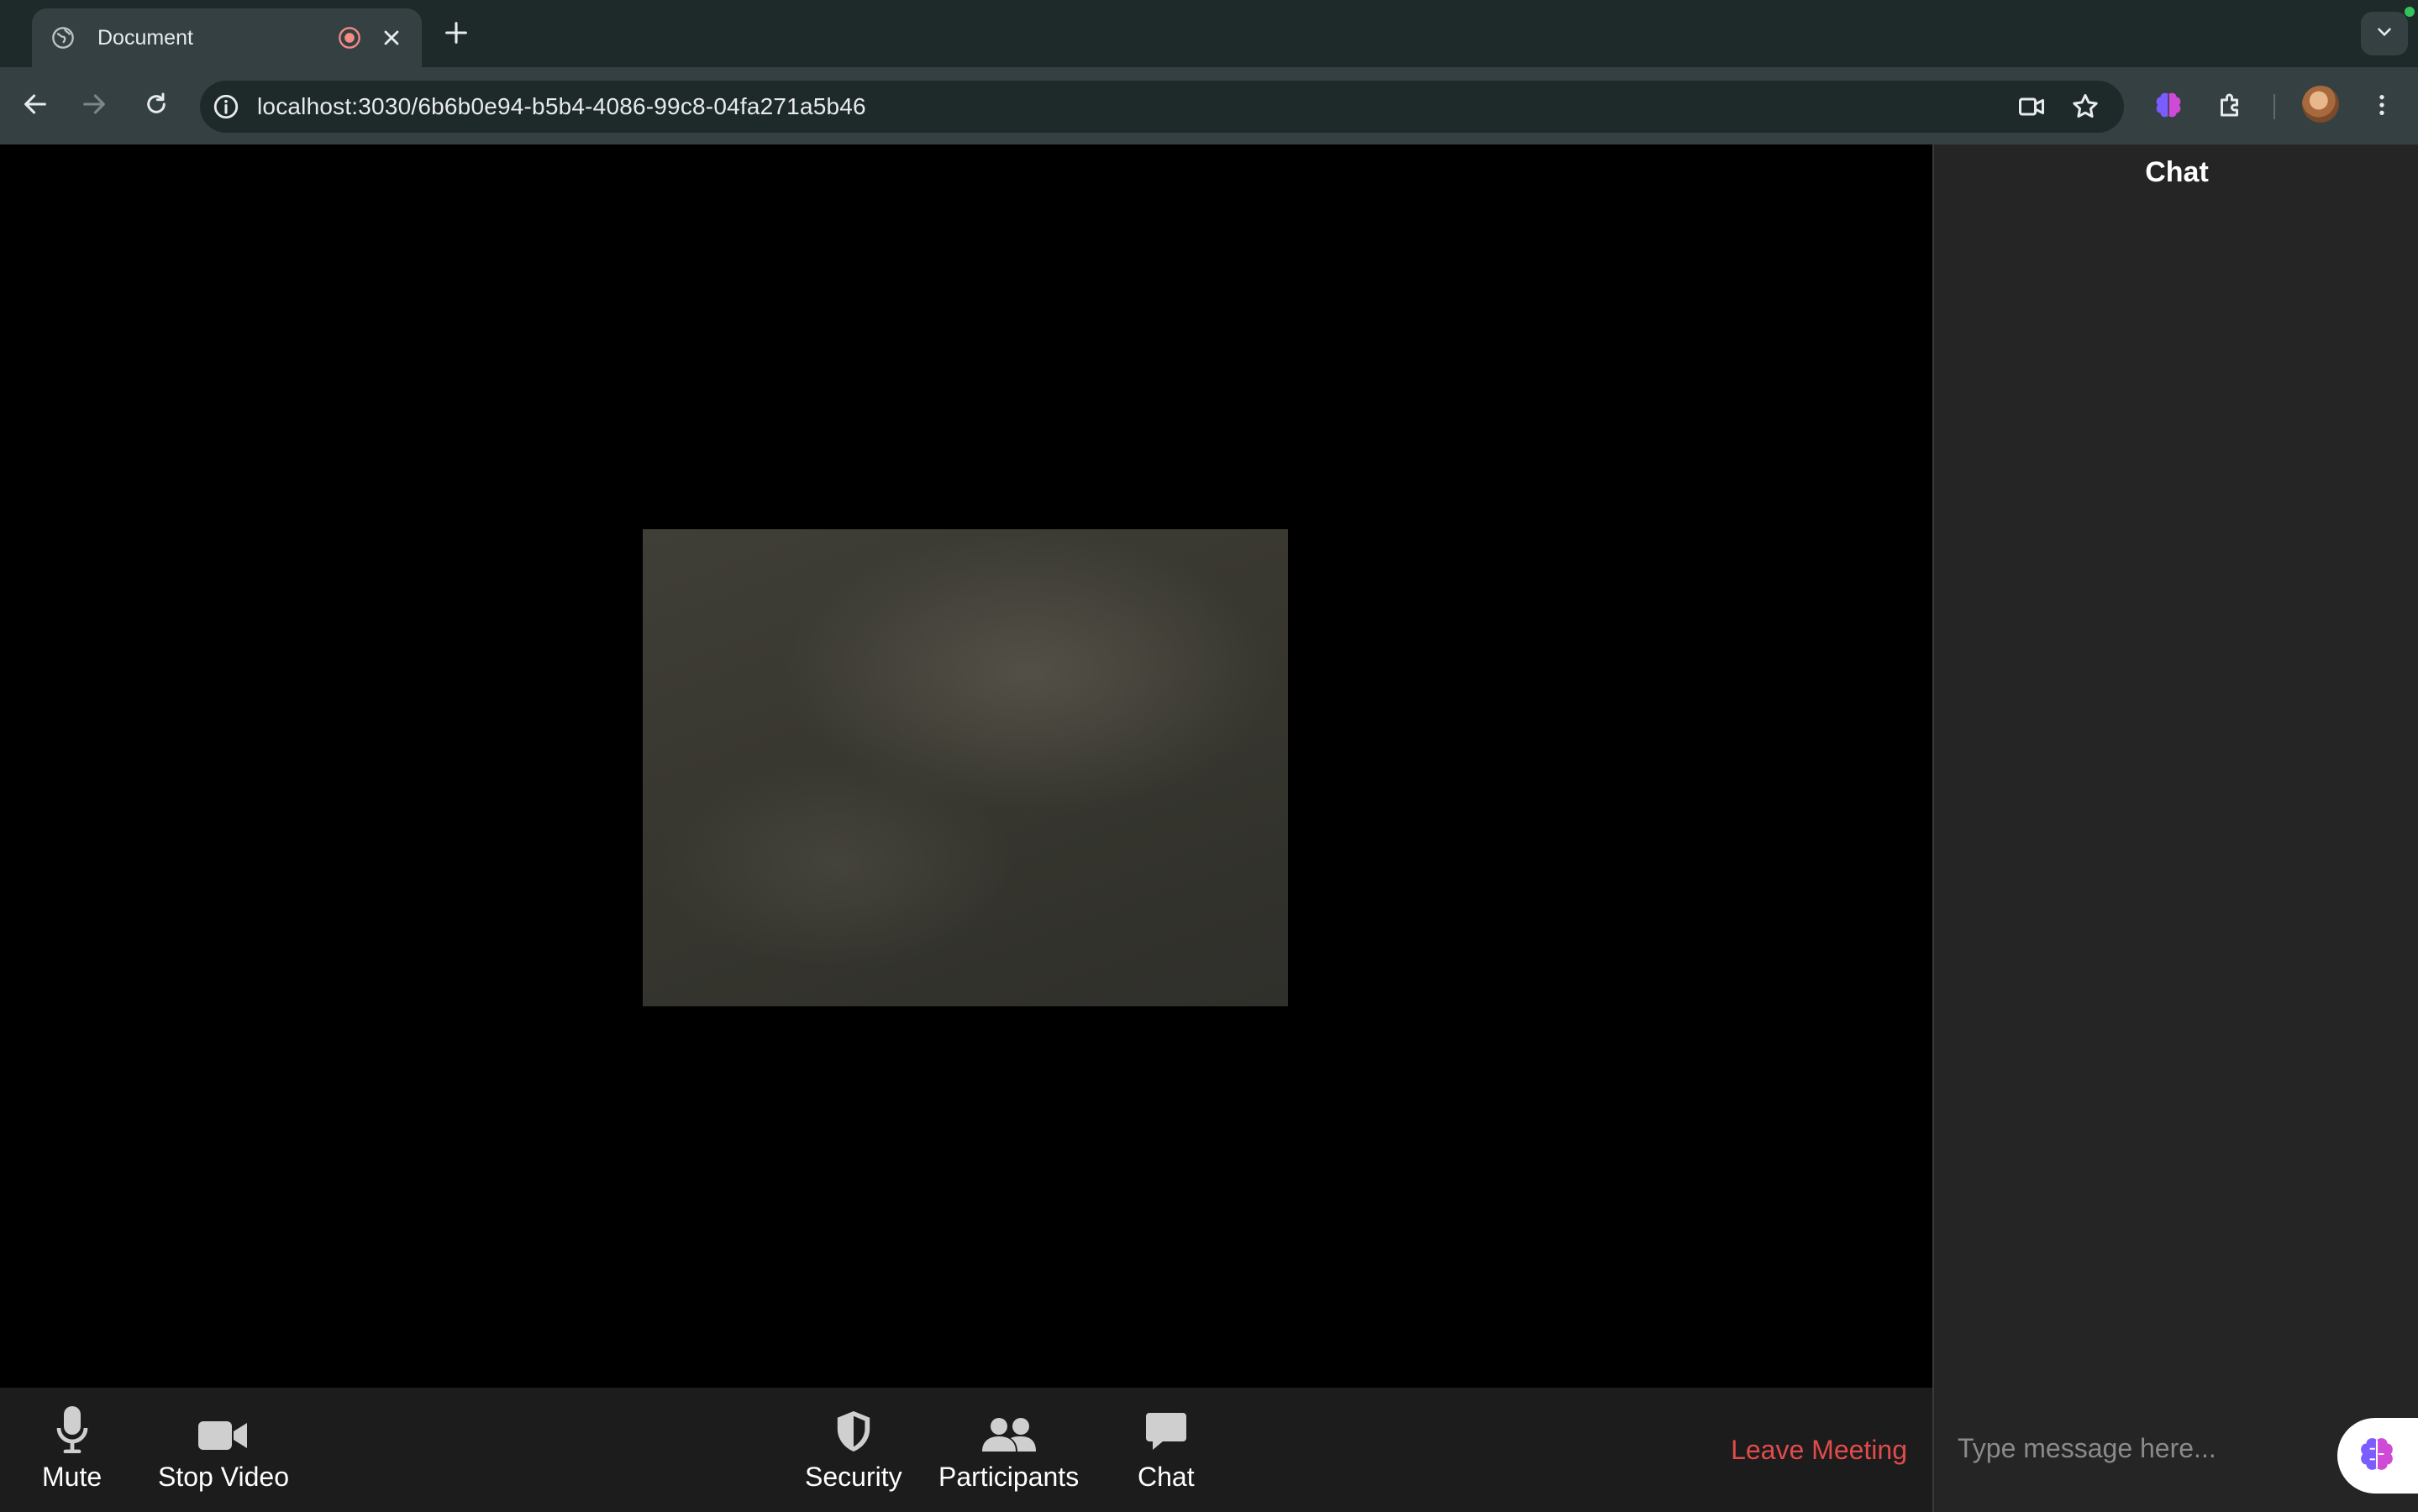 The image size is (2418, 1512). I want to click on plus-icon, so click(456, 32).